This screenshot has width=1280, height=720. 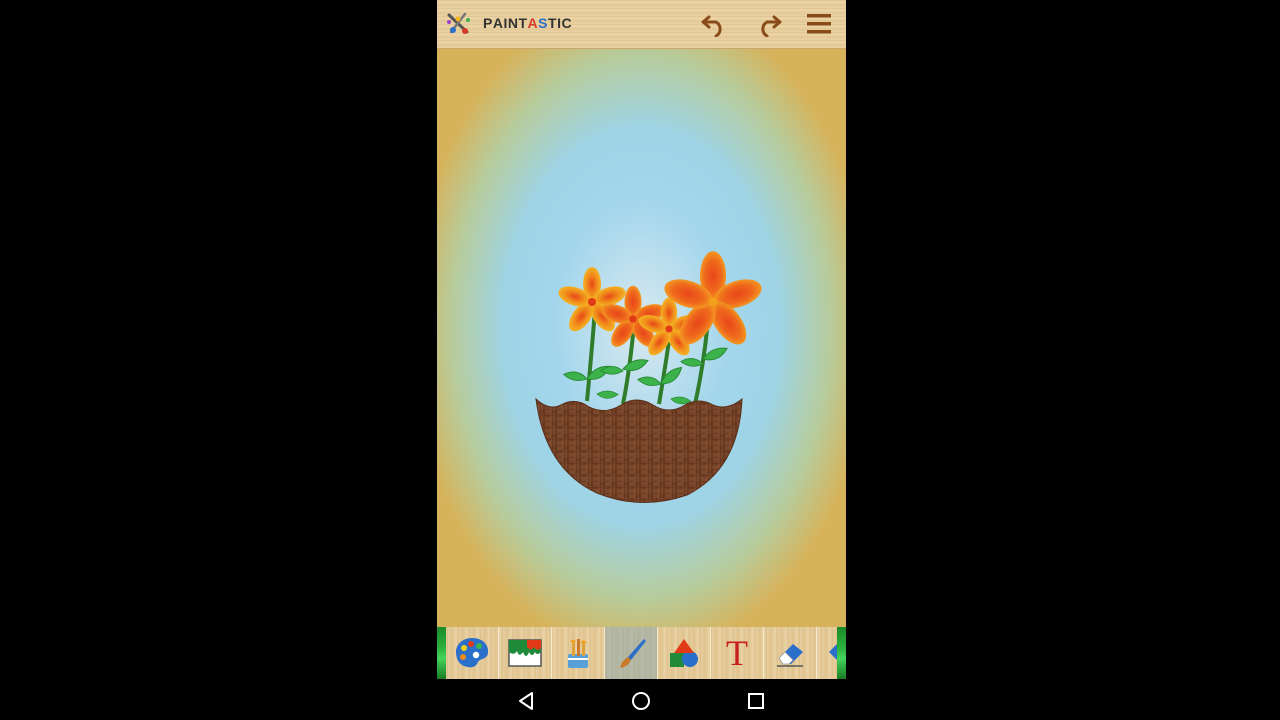 I want to click on redo-button, so click(x=768, y=24).